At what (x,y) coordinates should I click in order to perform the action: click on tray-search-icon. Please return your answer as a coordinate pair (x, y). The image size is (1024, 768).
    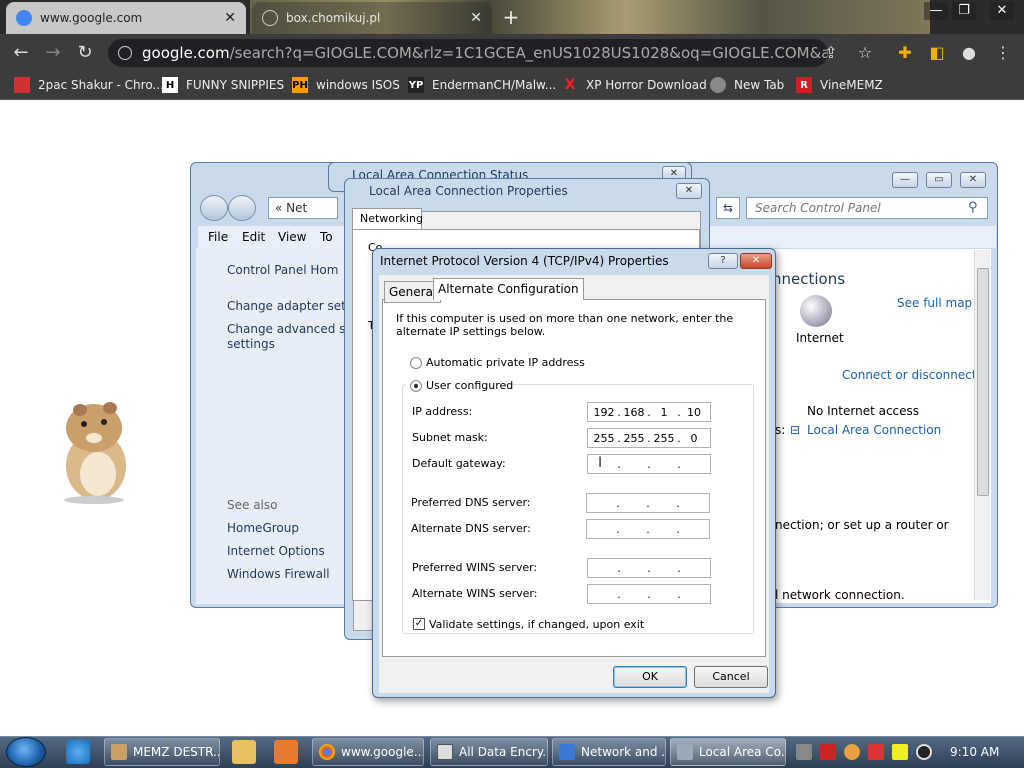
    Looking at the image, I should click on (852, 752).